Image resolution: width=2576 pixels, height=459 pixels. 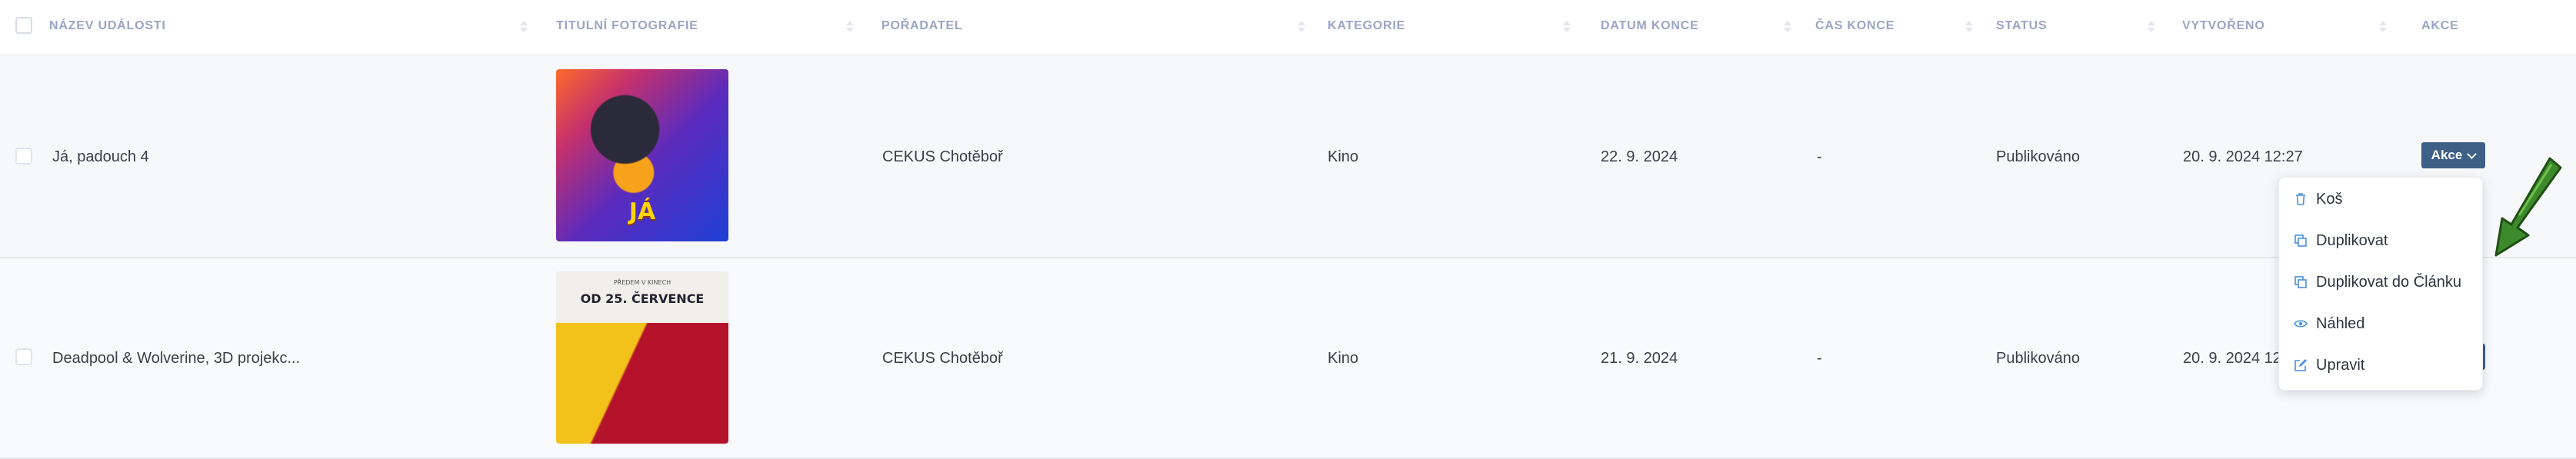 What do you see at coordinates (922, 26) in the screenshot?
I see `header-organizer: POŘADATEL` at bounding box center [922, 26].